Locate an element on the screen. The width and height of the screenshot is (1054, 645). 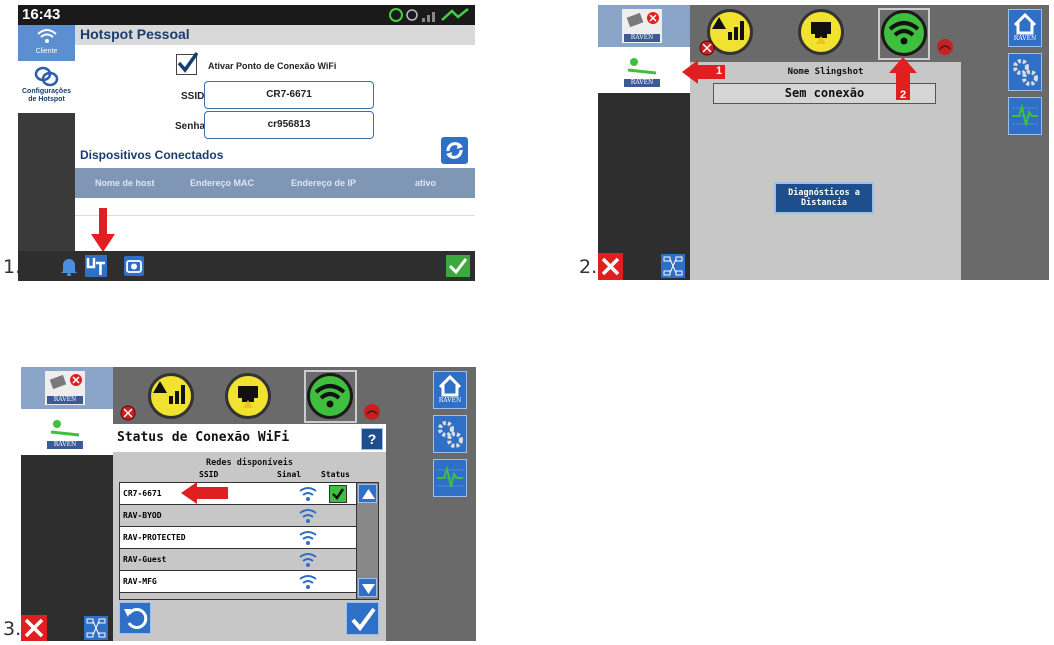
back-button is located at coordinates (135, 618).